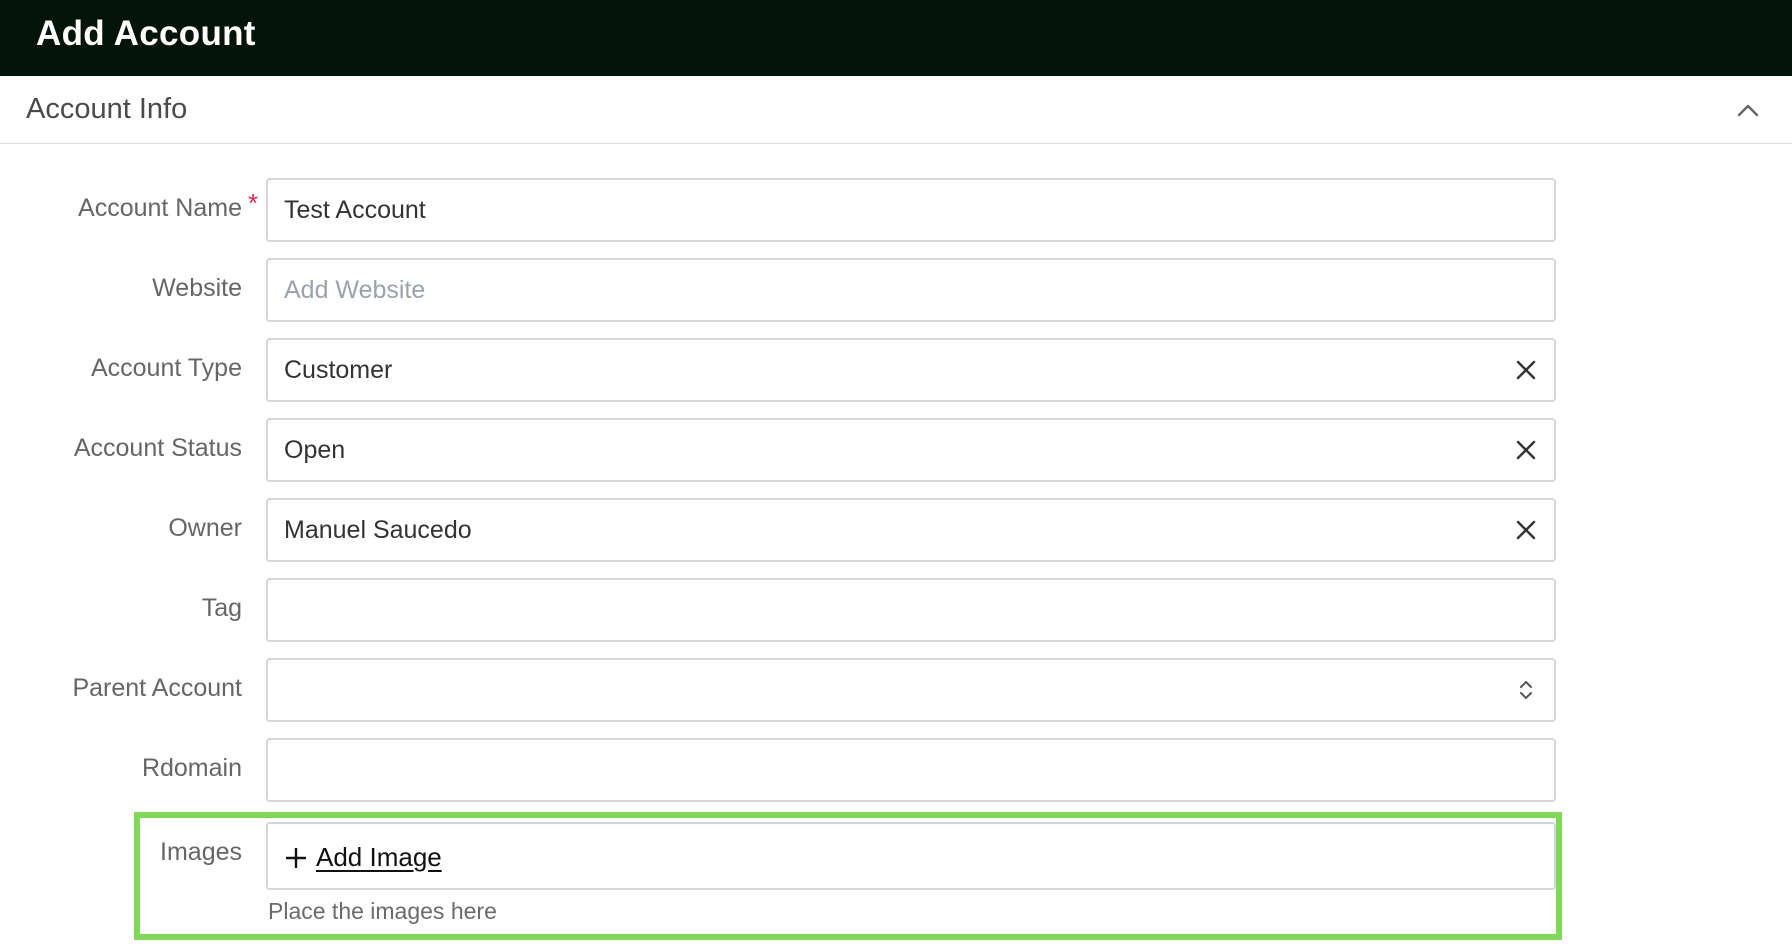 This screenshot has height=952, width=1792. I want to click on images-dropzone: Add Image, so click(911, 856).